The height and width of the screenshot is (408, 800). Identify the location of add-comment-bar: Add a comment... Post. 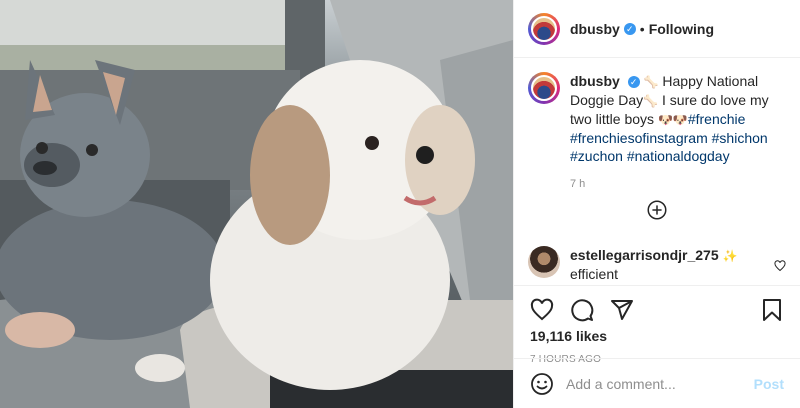
(657, 383).